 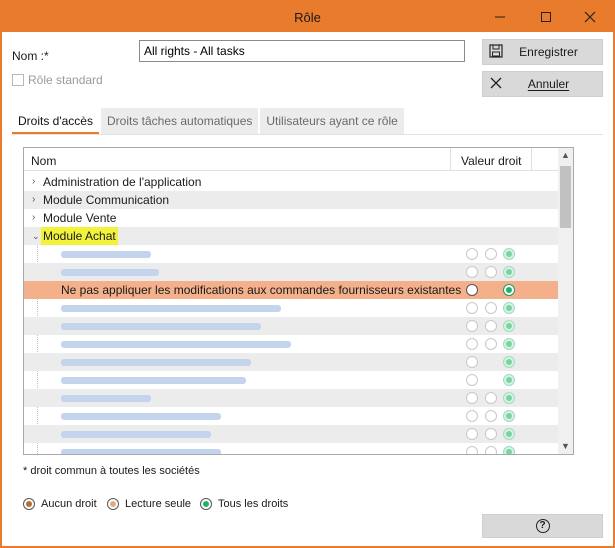 What do you see at coordinates (291, 236) in the screenshot?
I see `tree-row-achat: ⌄ Module Achat` at bounding box center [291, 236].